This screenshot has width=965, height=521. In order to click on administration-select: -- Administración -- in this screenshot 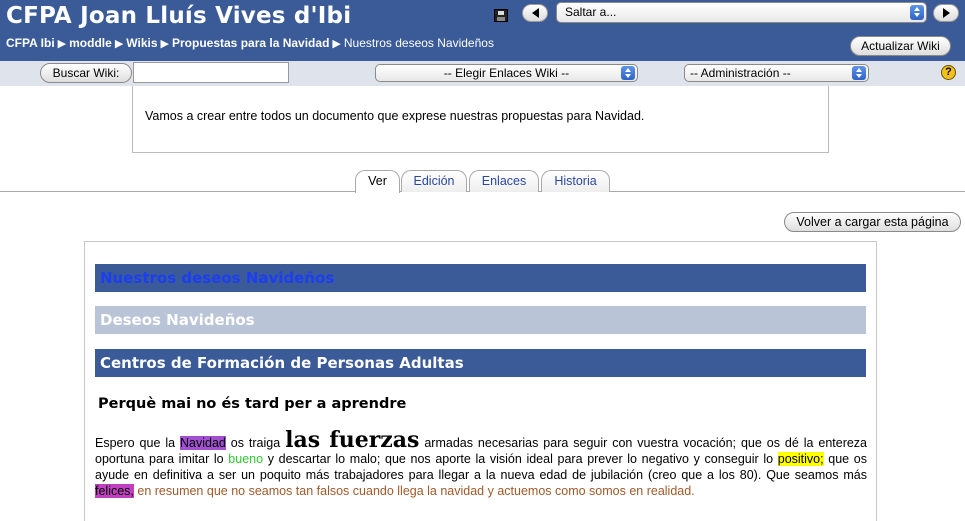, I will do `click(776, 73)`.